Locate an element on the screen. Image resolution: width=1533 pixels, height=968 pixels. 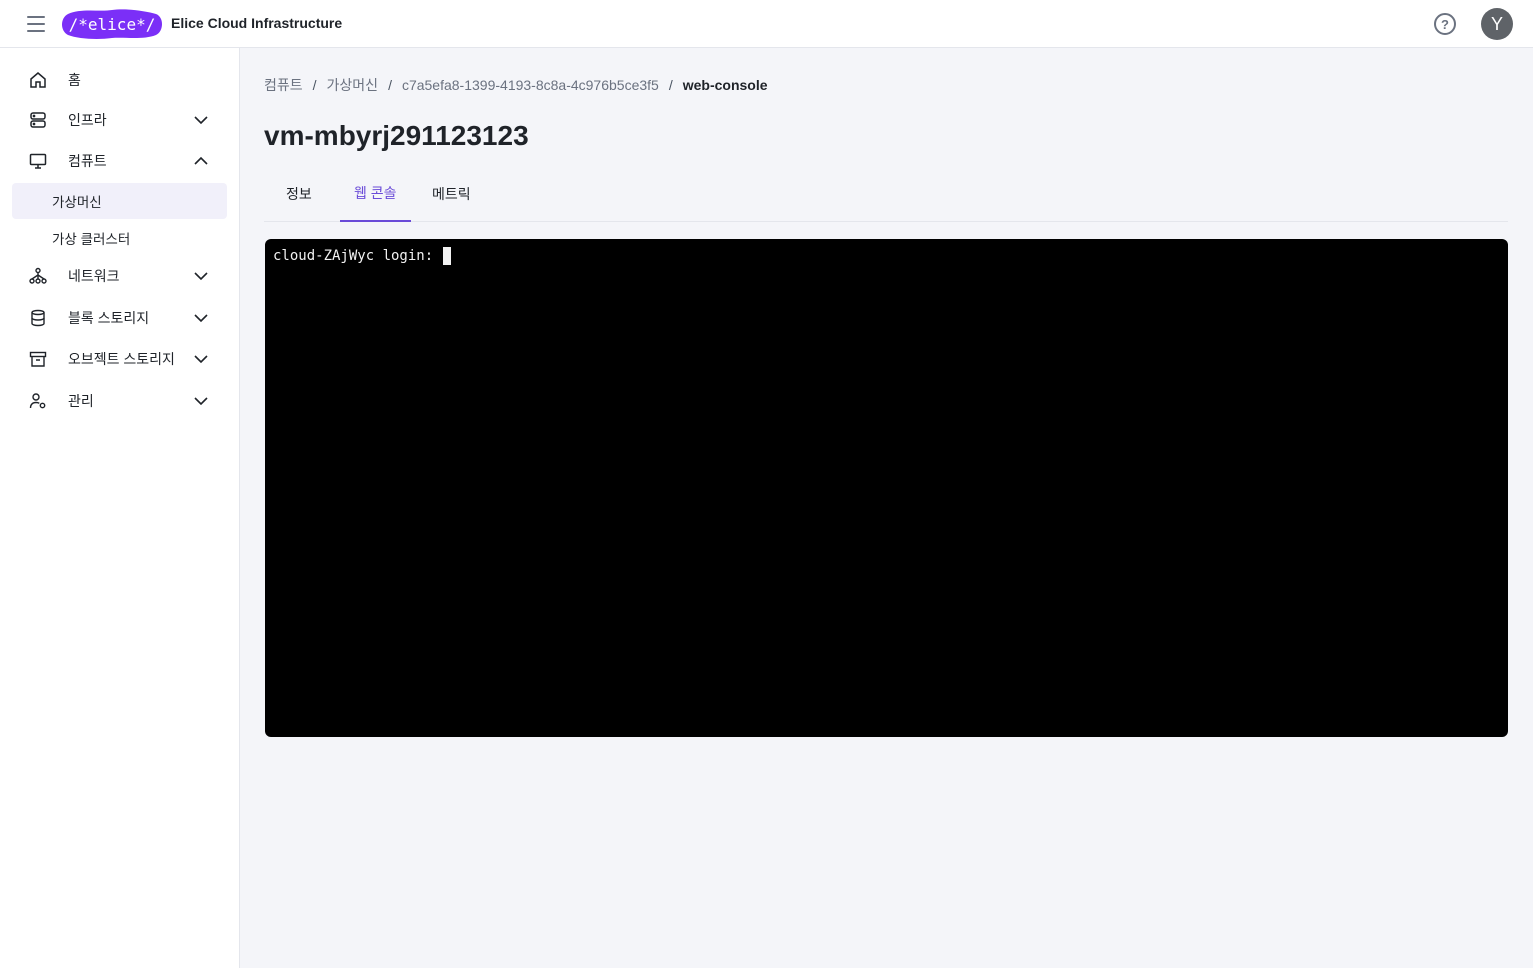
elice-logo: /*elice*/ is located at coordinates (112, 24).